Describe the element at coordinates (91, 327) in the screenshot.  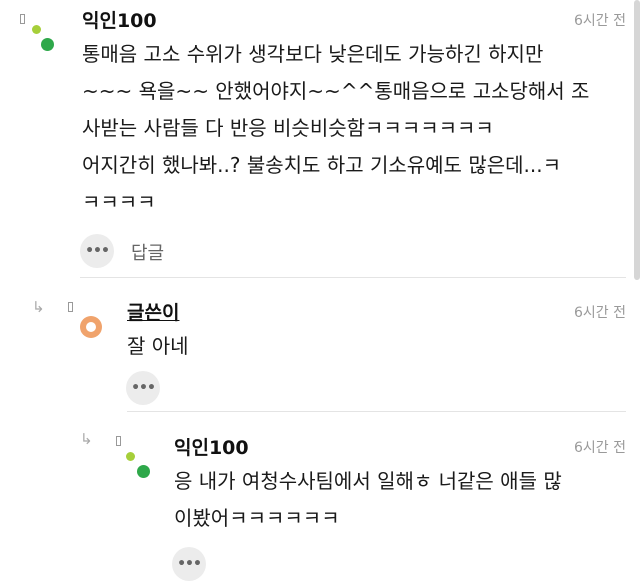
I see `avatar-orange-inner` at that location.